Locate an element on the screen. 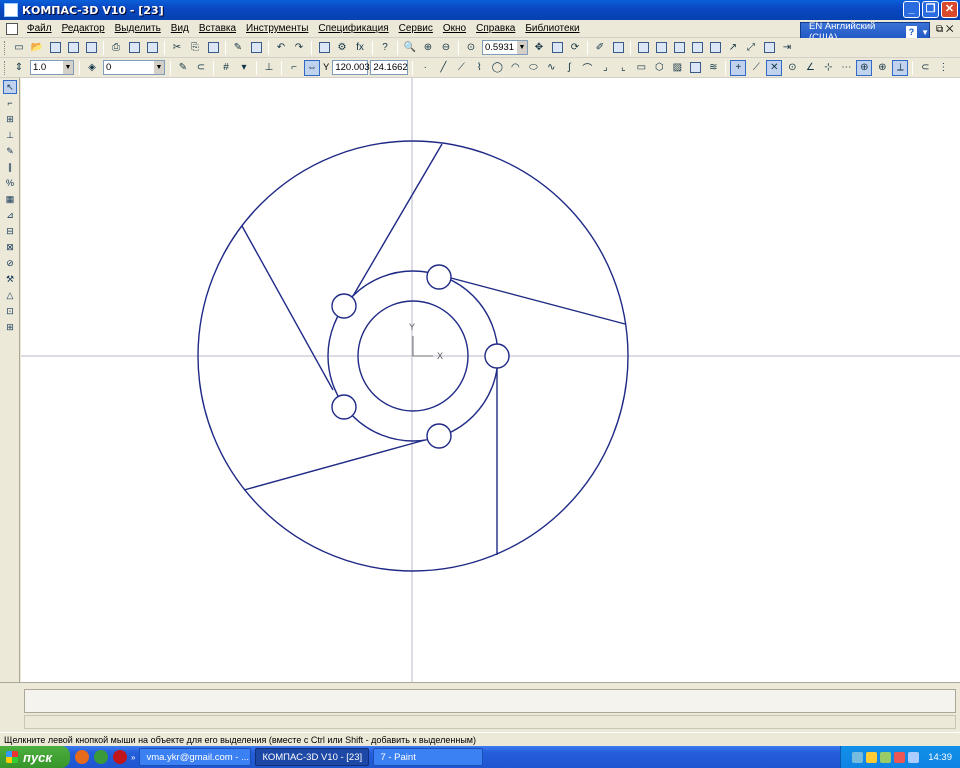 The image size is (960, 768). save-icon is located at coordinates (55, 48).